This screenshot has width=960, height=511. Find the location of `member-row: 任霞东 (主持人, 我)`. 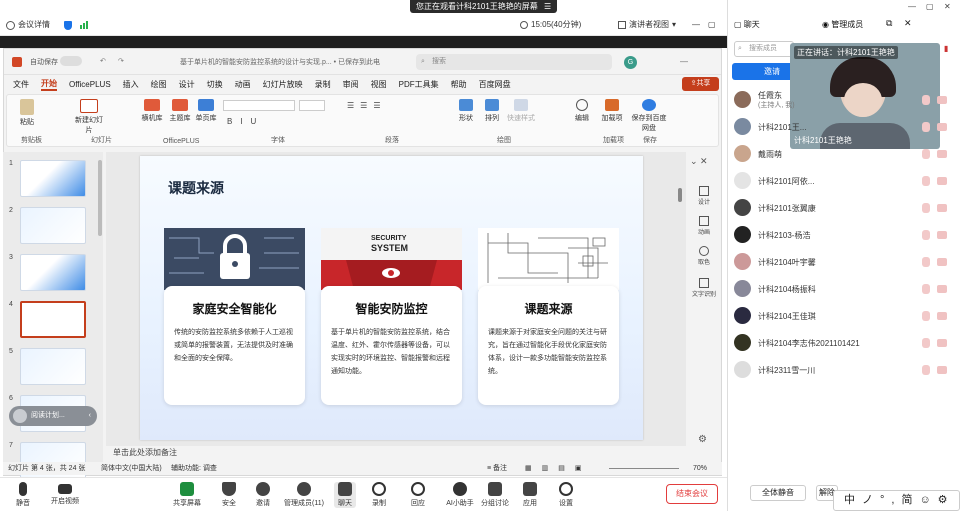

member-row: 任霞东 (主持人, 我) is located at coordinates (844, 100).